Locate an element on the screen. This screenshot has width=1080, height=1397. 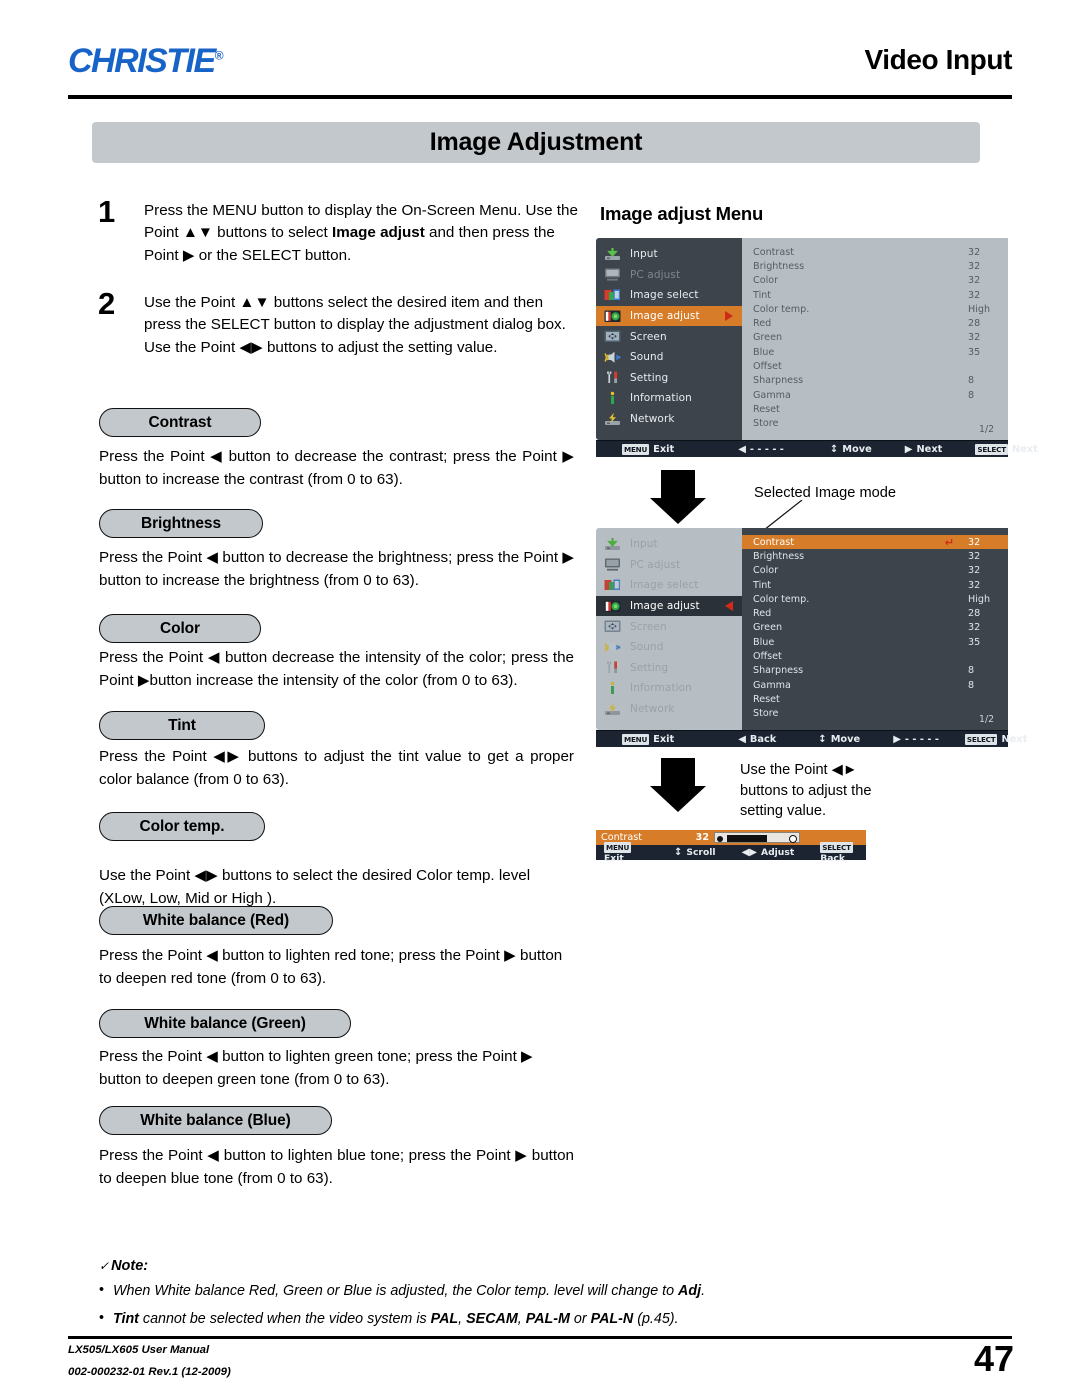
heading-contrast: Contrast is located at coordinates (180, 422).